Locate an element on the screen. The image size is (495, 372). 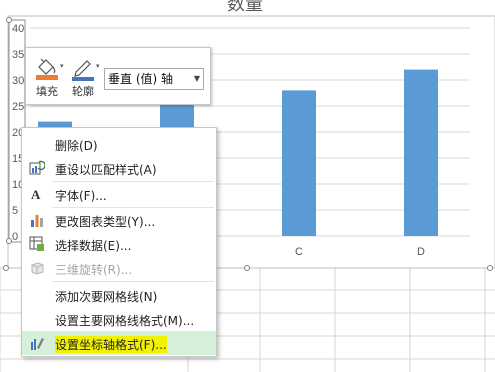
svg-text: A is located at coordinates (36, 194).